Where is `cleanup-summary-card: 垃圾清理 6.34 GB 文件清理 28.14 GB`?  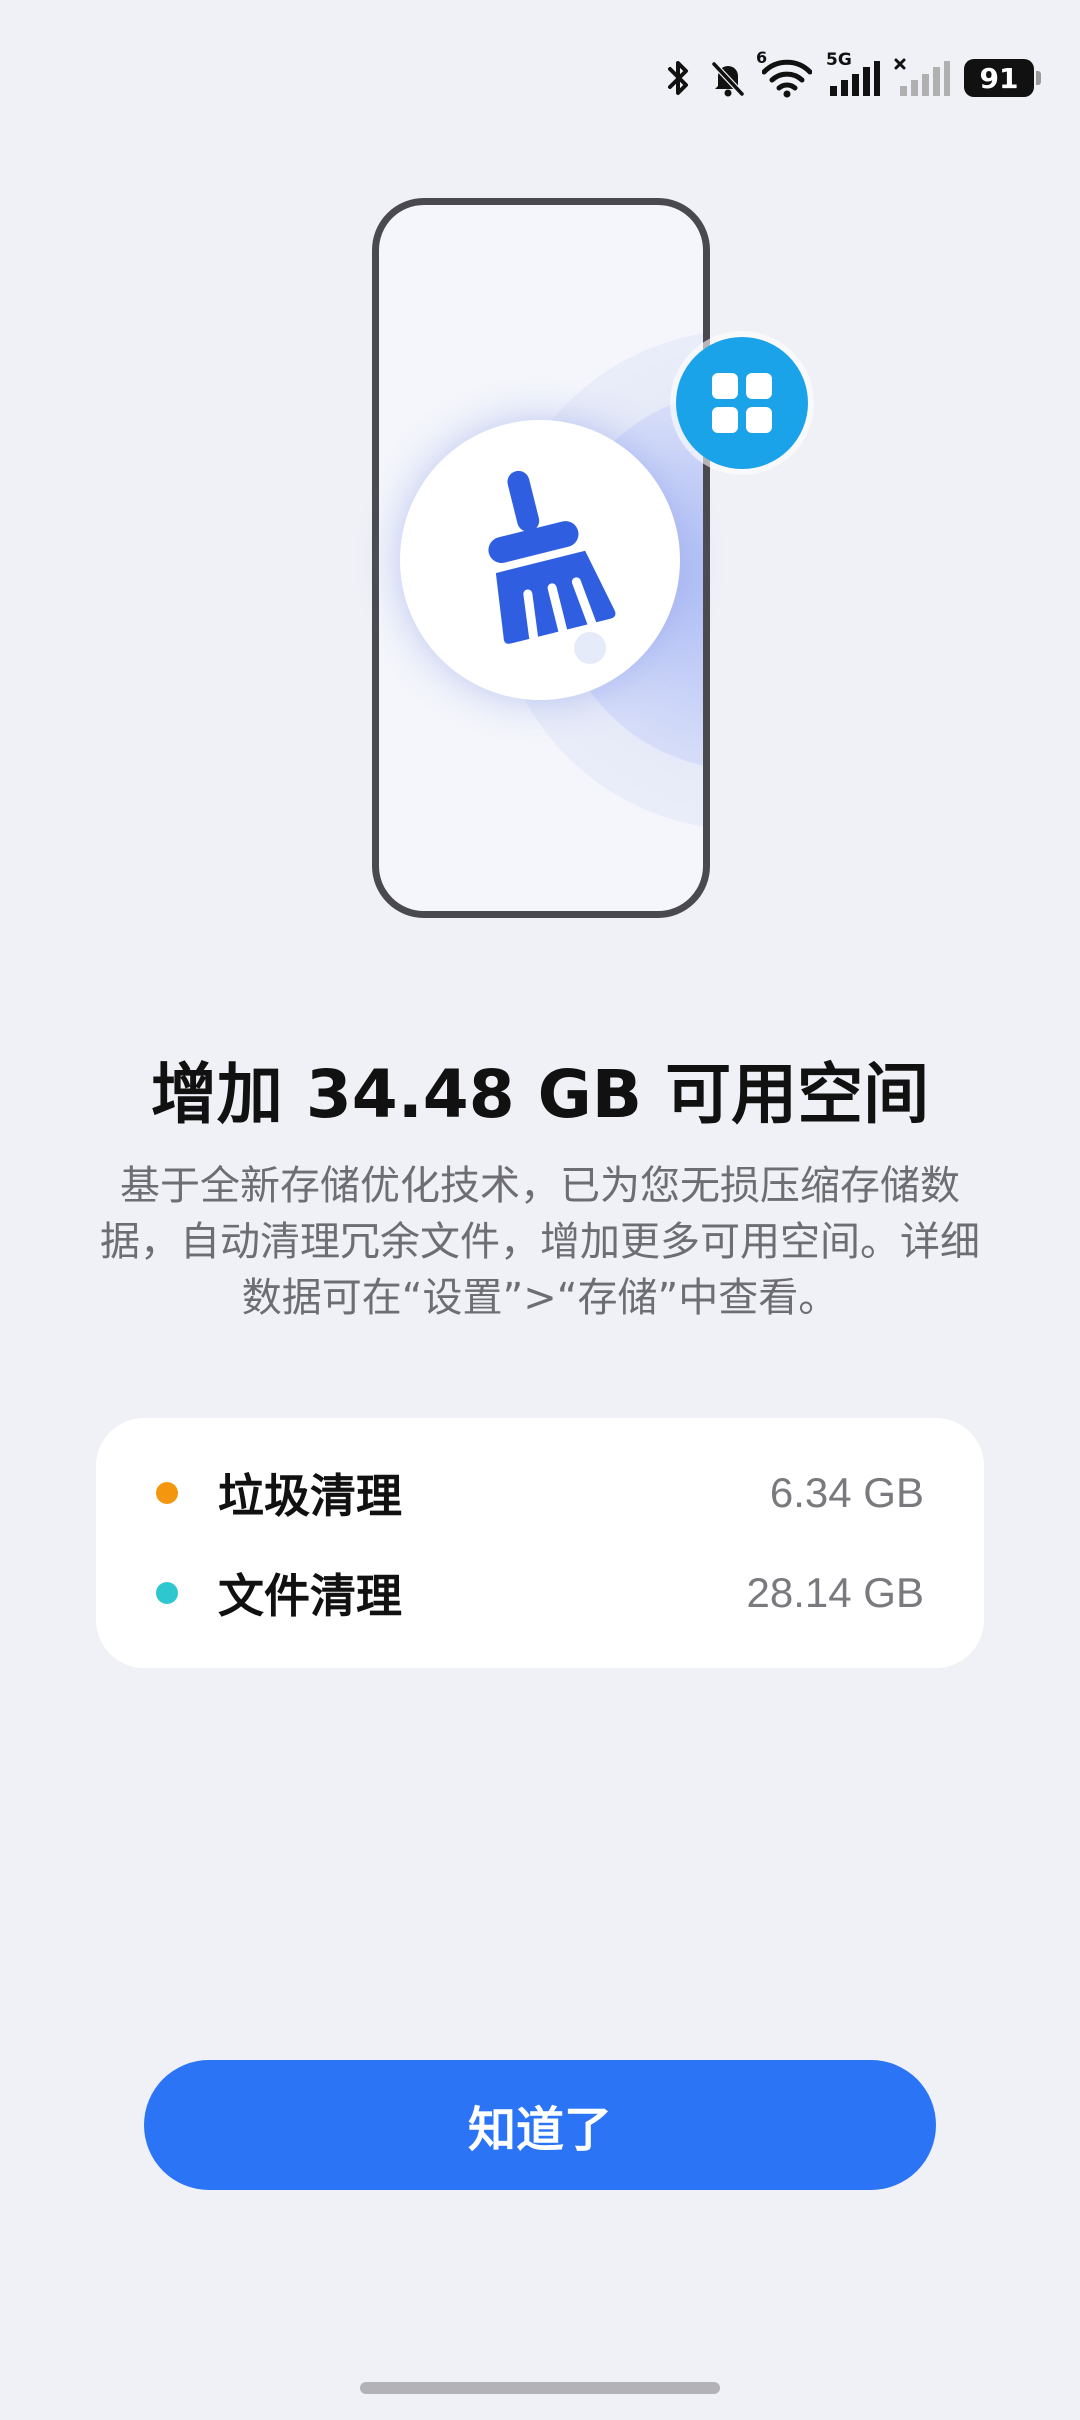 cleanup-summary-card: 垃圾清理 6.34 GB 文件清理 28.14 GB is located at coordinates (540, 1543).